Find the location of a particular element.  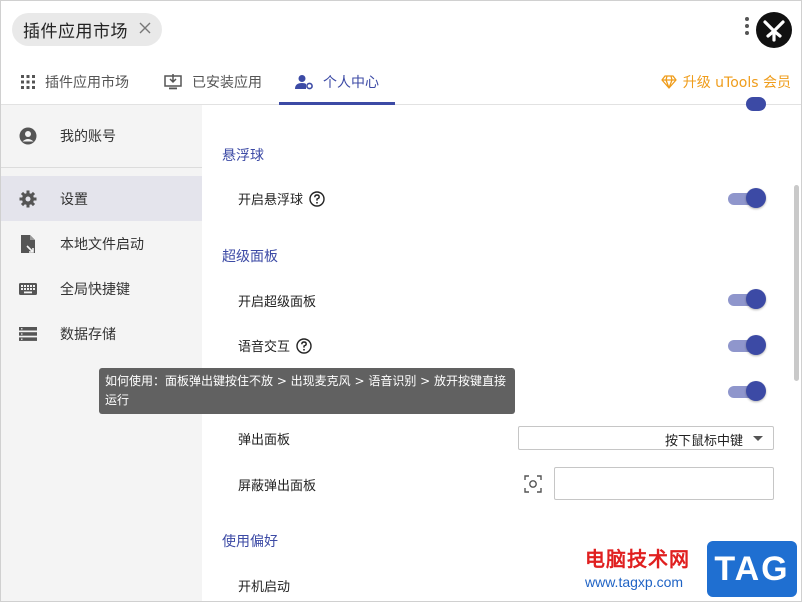

sidebar-item-label: 全局快捷键 is located at coordinates (95, 289).